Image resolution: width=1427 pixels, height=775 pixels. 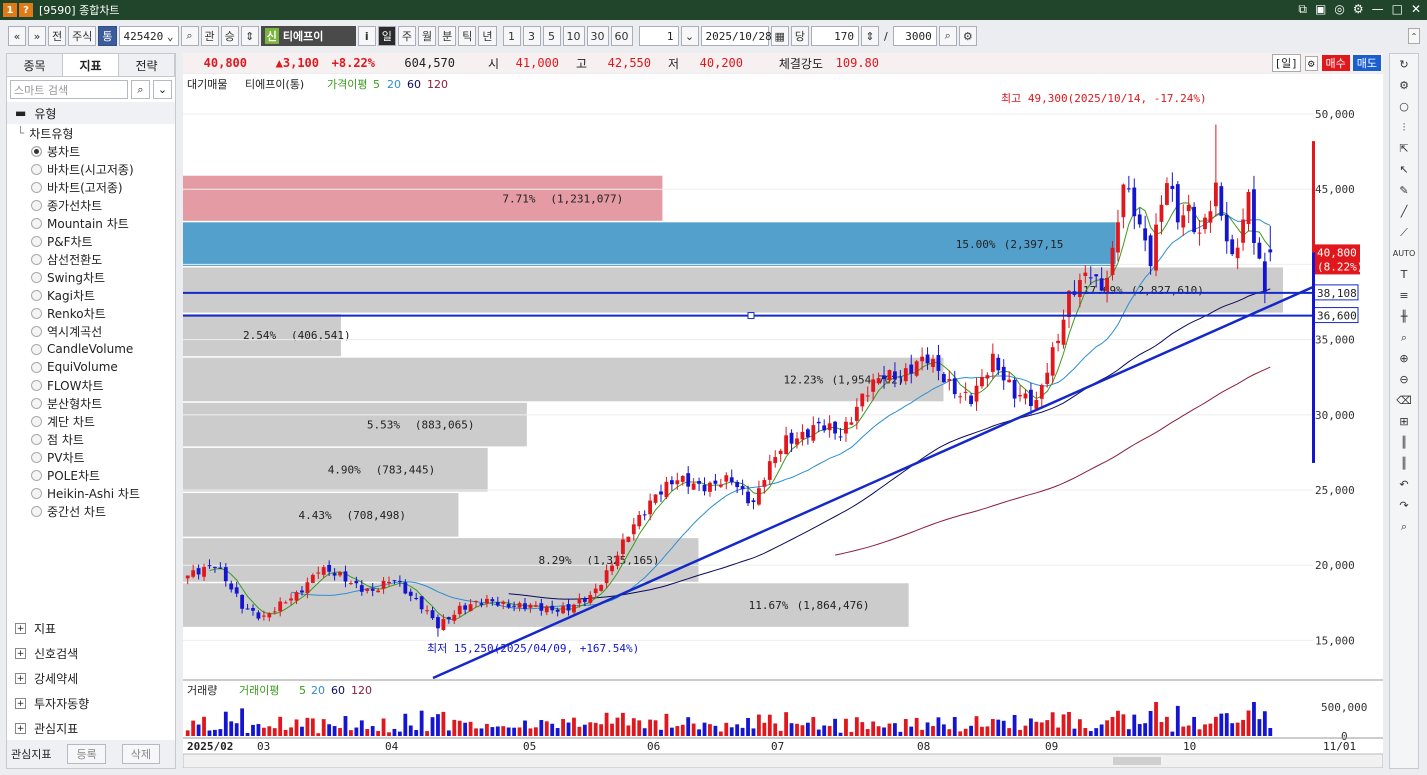 What do you see at coordinates (91, 169) in the screenshot?
I see `chart-type-item: 바차트(시고저종)` at bounding box center [91, 169].